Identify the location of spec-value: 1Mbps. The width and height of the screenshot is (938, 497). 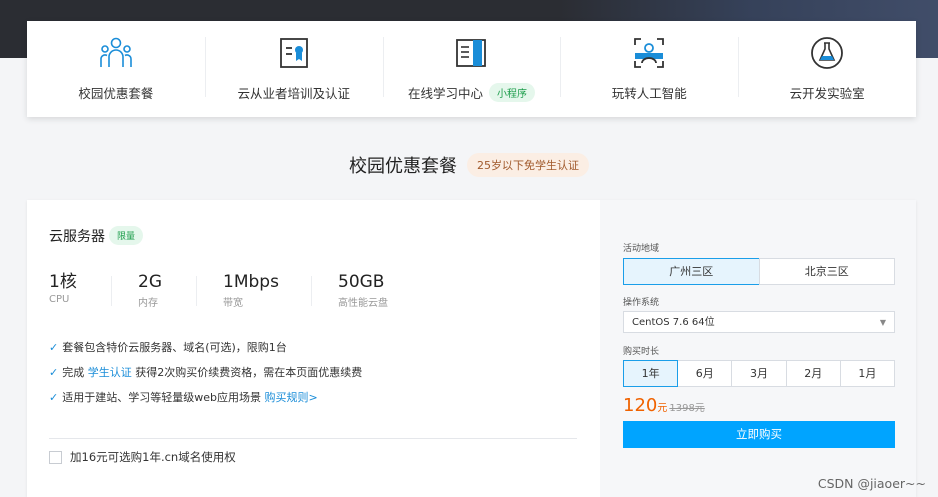
(251, 282).